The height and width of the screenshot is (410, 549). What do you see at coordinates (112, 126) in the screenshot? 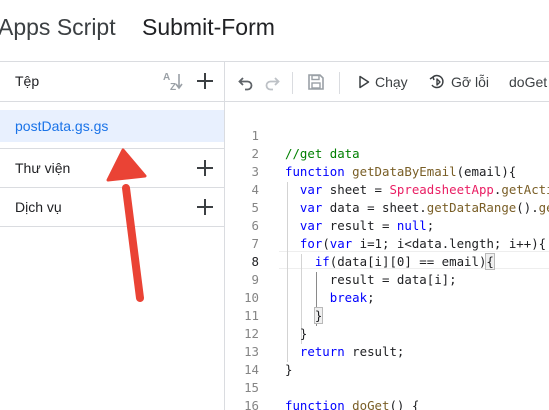
I see `file-item-postdata: postData.gs.gs` at bounding box center [112, 126].